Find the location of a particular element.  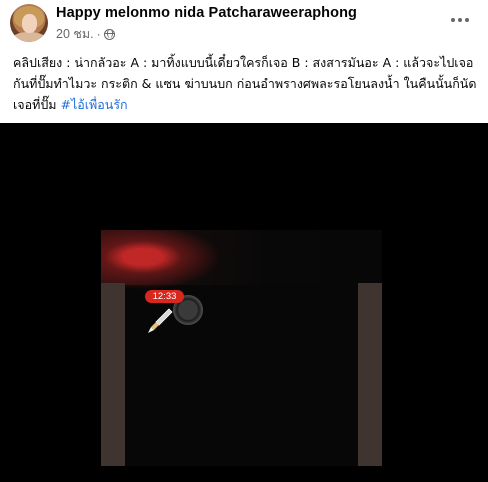

author-avatar is located at coordinates (29, 23).